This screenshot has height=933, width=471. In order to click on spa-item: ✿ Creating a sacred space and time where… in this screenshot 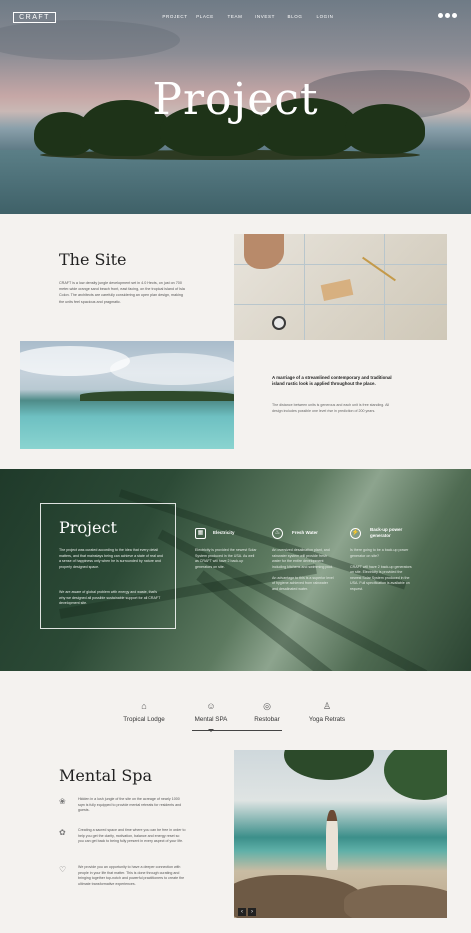, I will do `click(124, 842)`.